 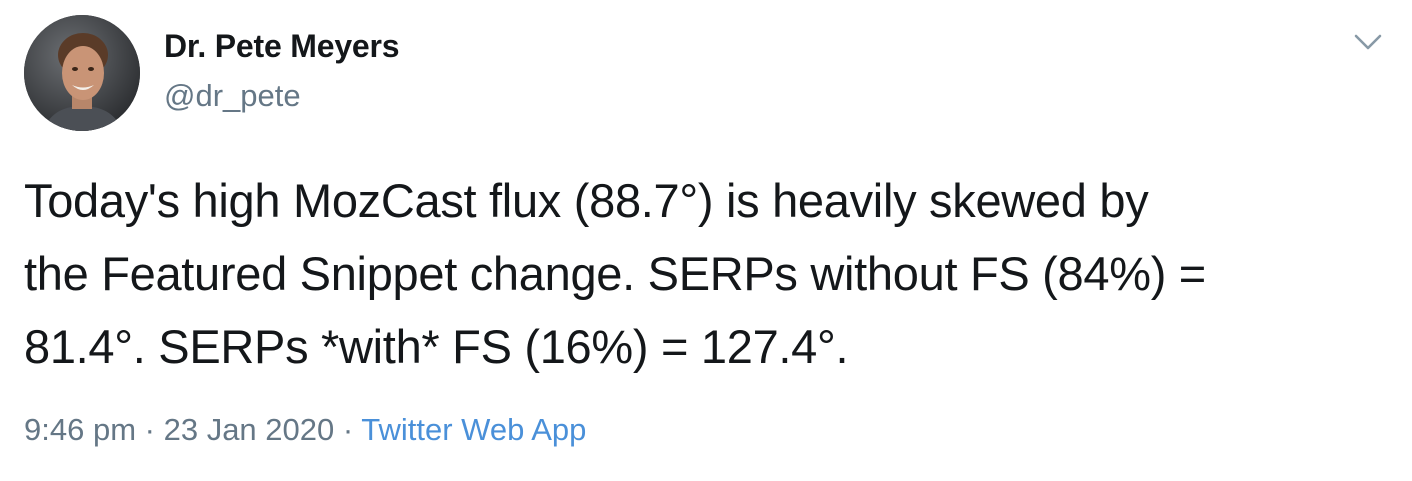 What do you see at coordinates (436, 346) in the screenshot?
I see `tweet-text-line: 81.4°. SERPs *with* FS (16%) = 127.4°.` at bounding box center [436, 346].